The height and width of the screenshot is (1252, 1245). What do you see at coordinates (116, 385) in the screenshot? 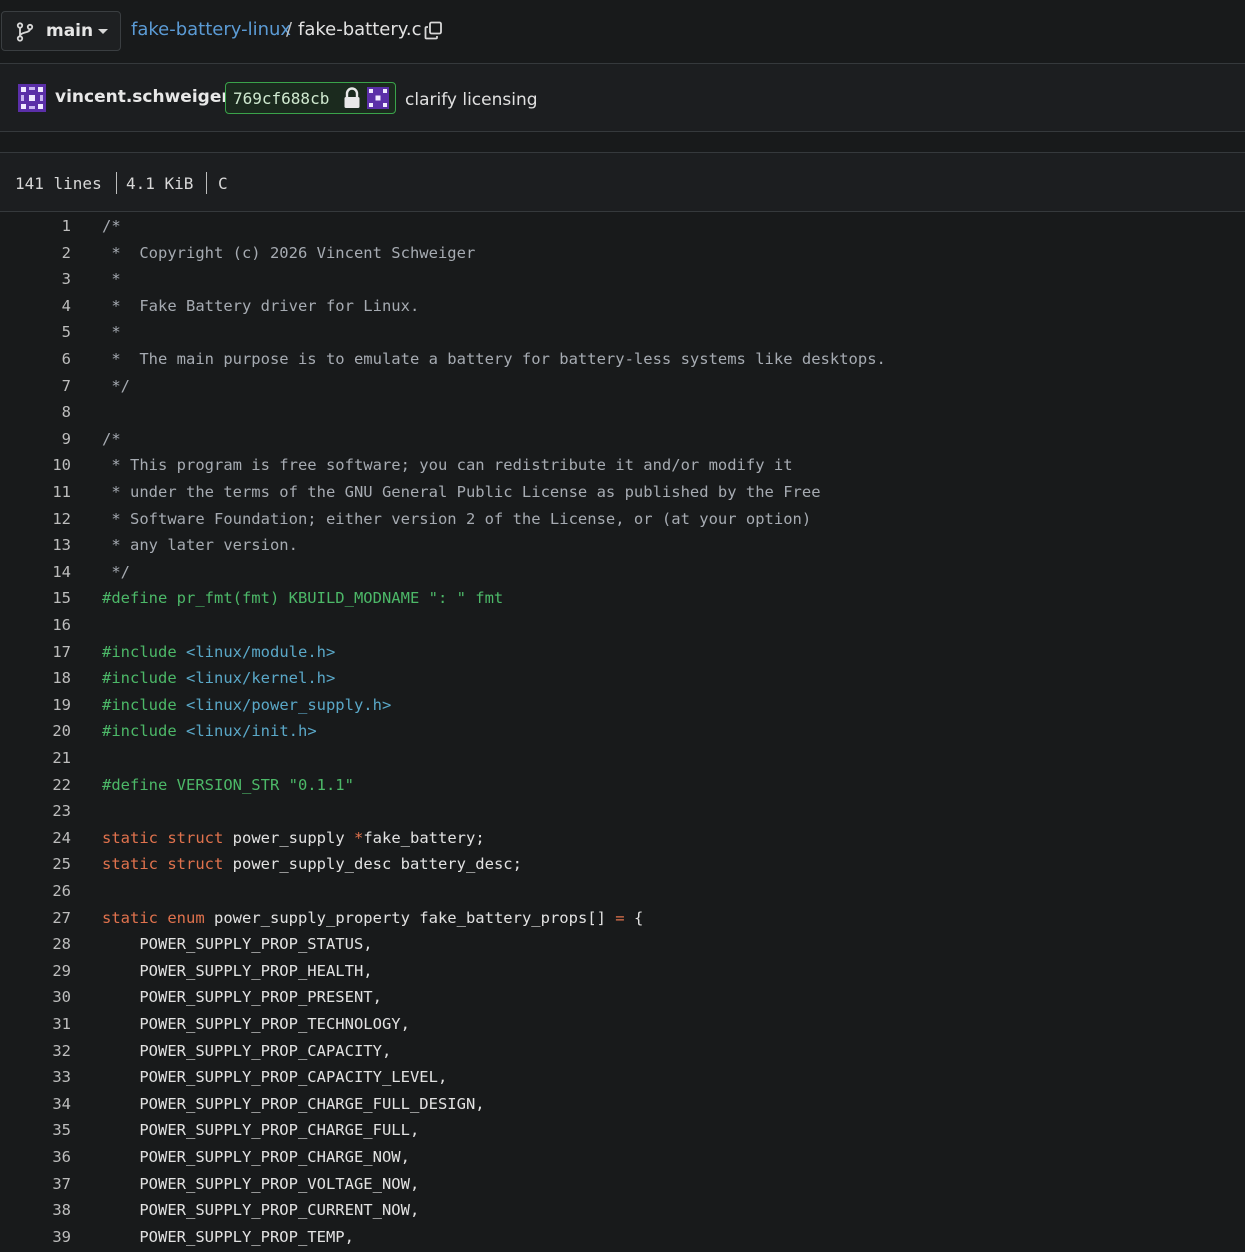
I see `line-content: */` at bounding box center [116, 385].